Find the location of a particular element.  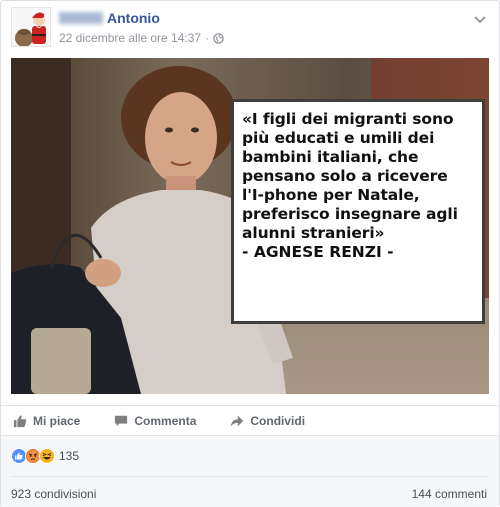

share-arrow-icon is located at coordinates (237, 420).